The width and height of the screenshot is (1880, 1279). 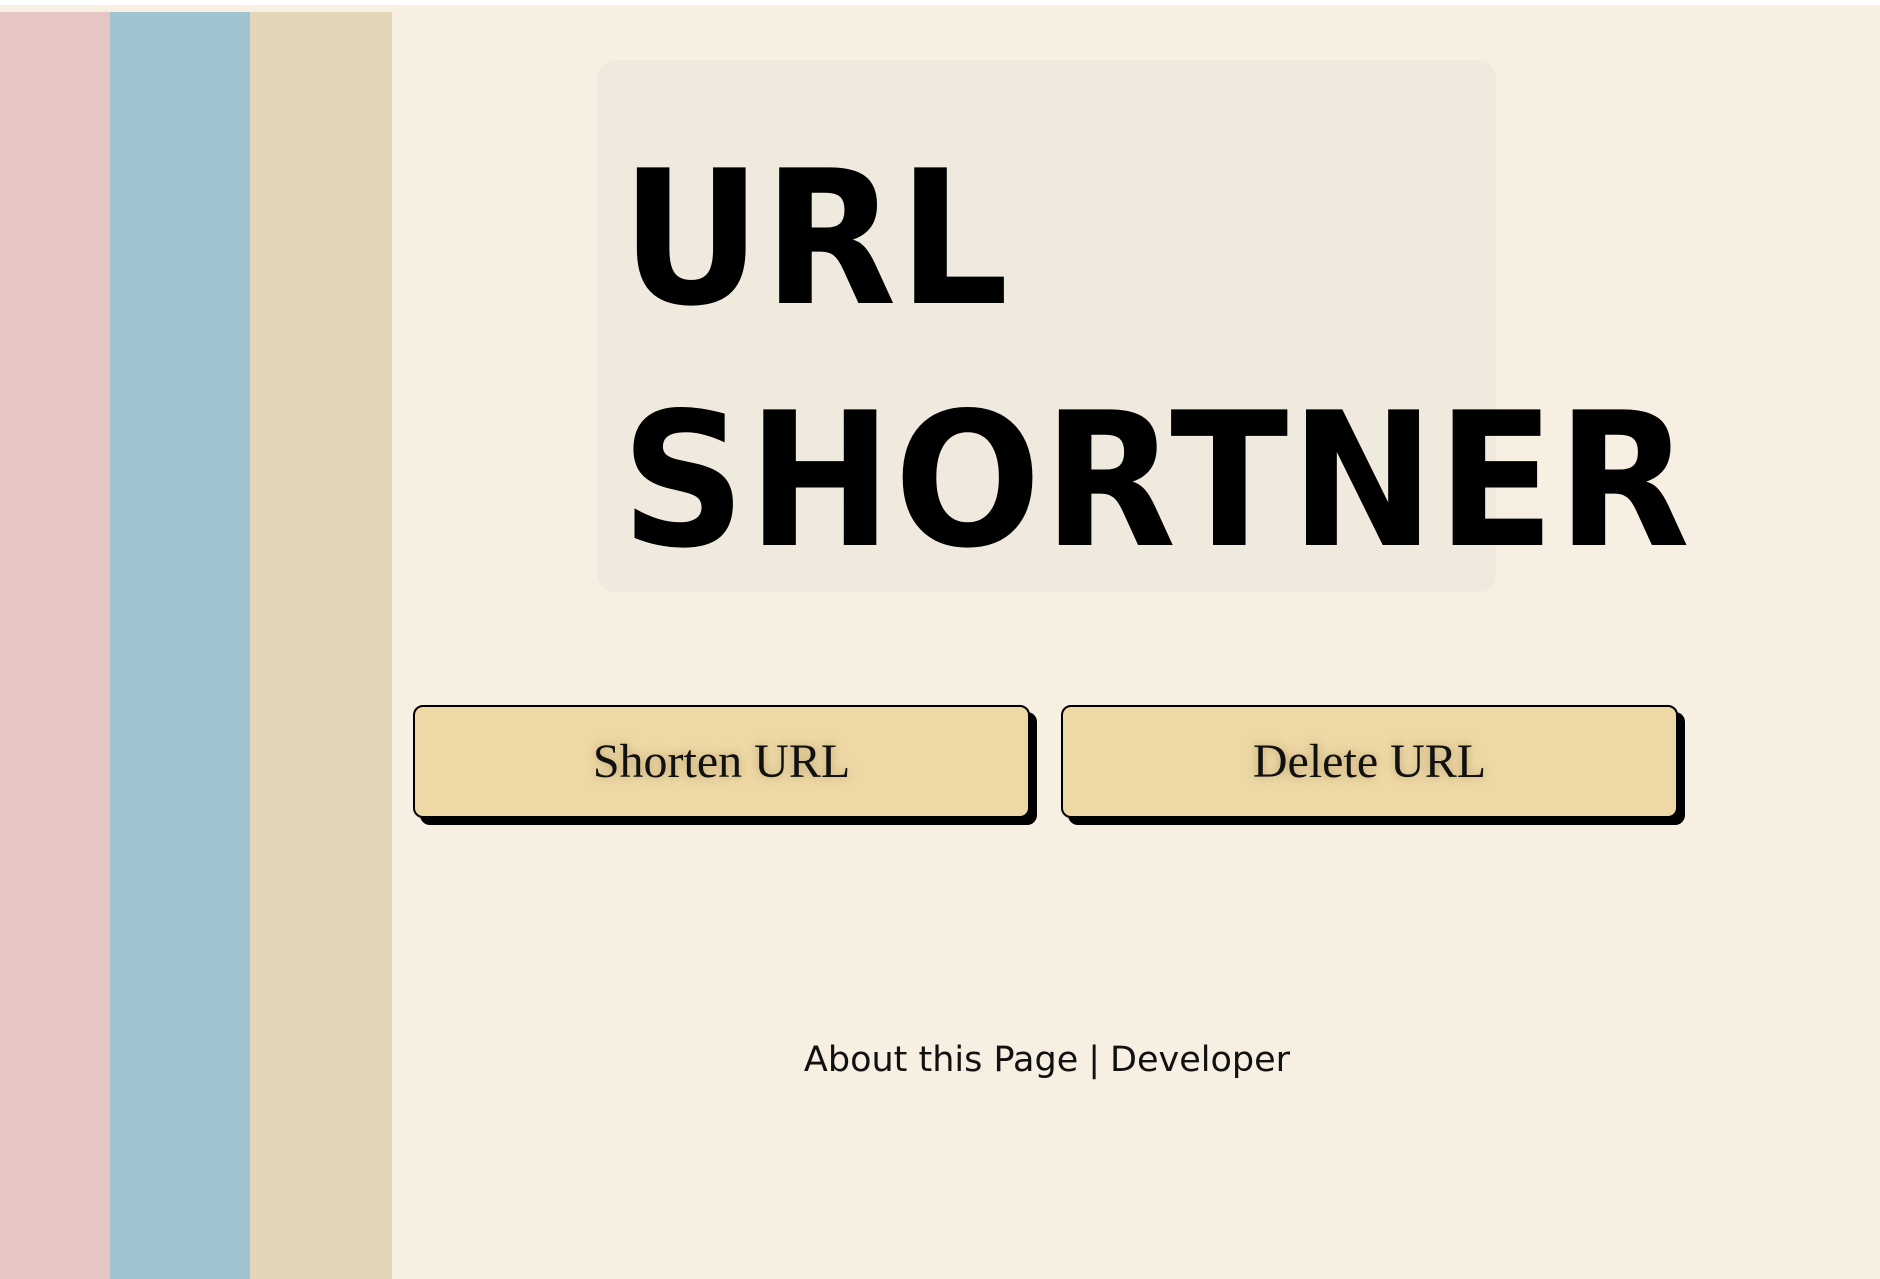 I want to click on footer: About this Page | Developer, so click(x=940, y=1060).